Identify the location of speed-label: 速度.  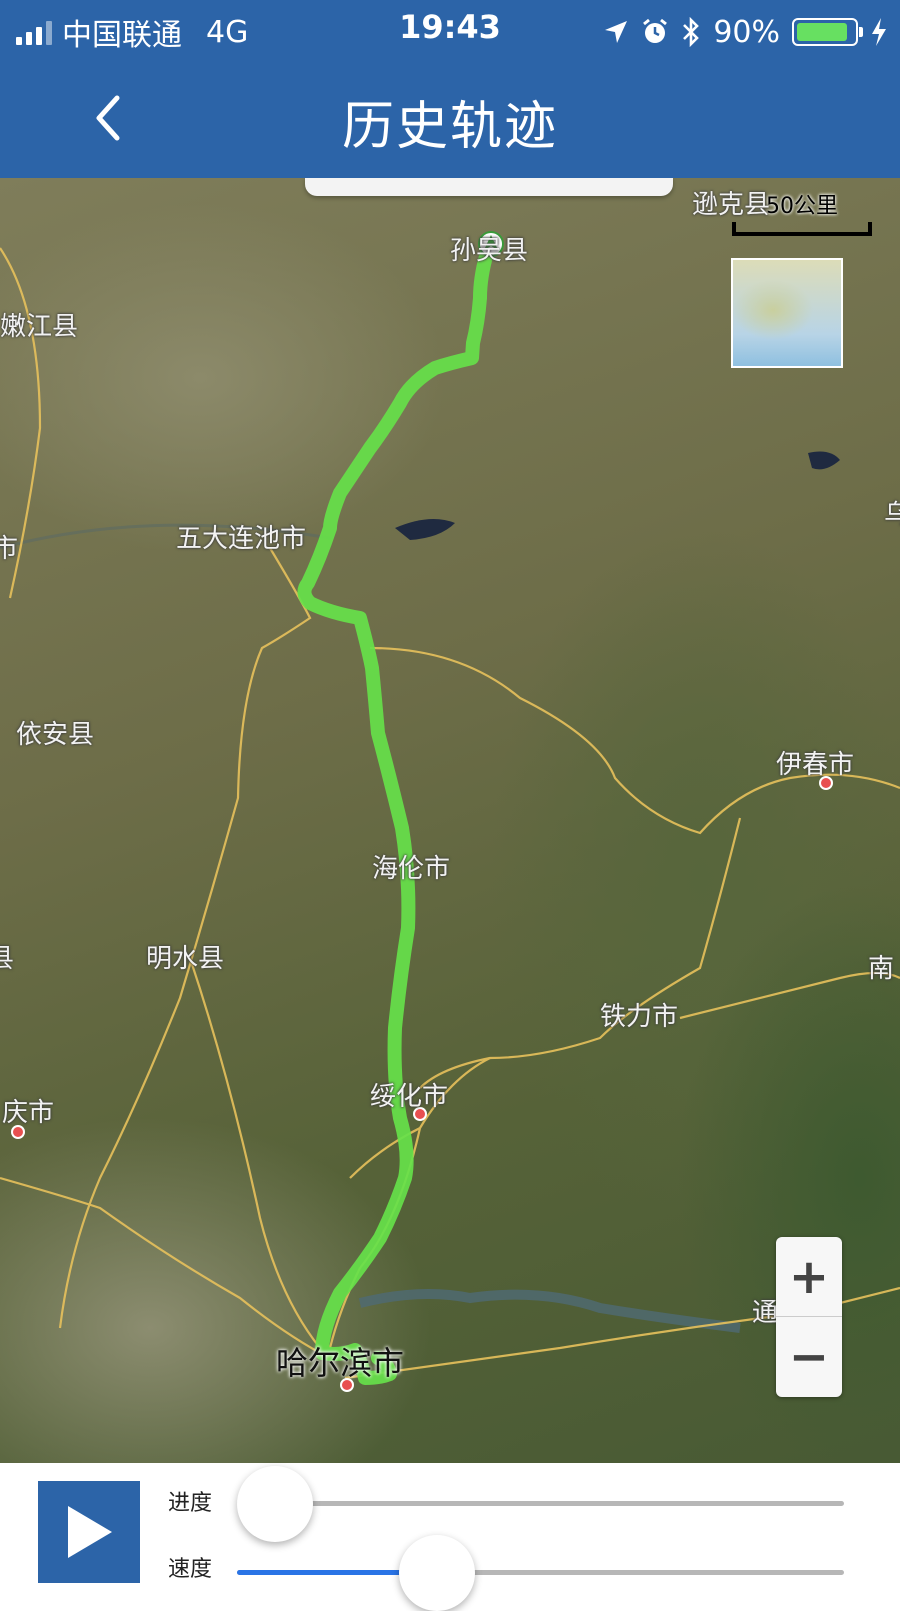
(190, 1569).